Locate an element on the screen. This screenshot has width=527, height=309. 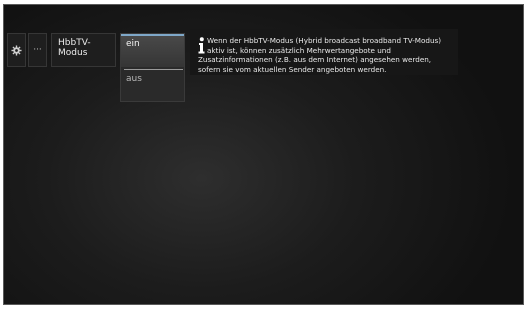
hbbtv-mode-setting: HbbTV-Modus is located at coordinates (83, 50).